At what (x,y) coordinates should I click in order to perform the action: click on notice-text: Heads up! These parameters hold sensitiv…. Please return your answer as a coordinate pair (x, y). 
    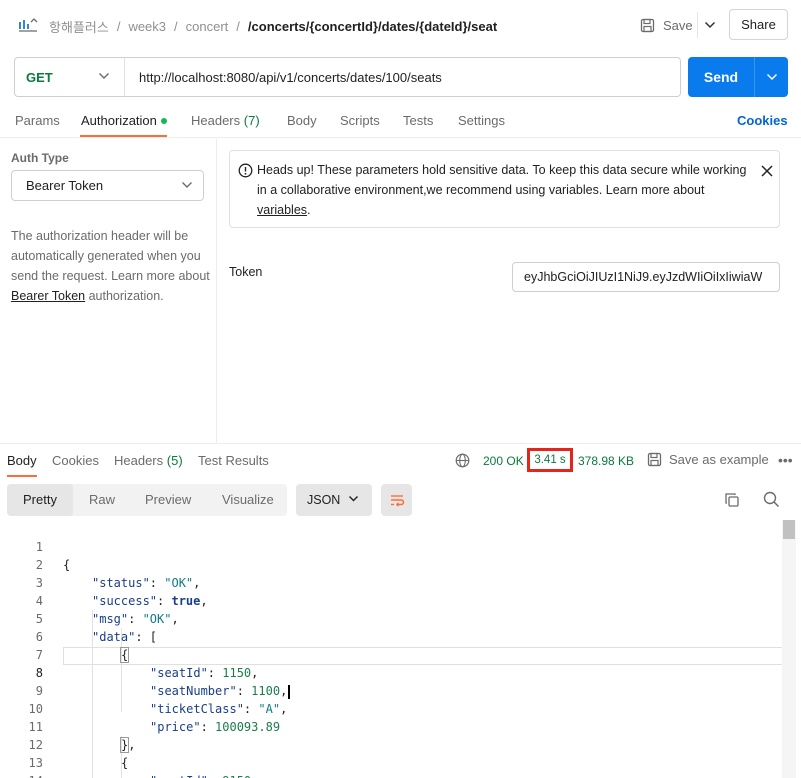
    Looking at the image, I should click on (502, 190).